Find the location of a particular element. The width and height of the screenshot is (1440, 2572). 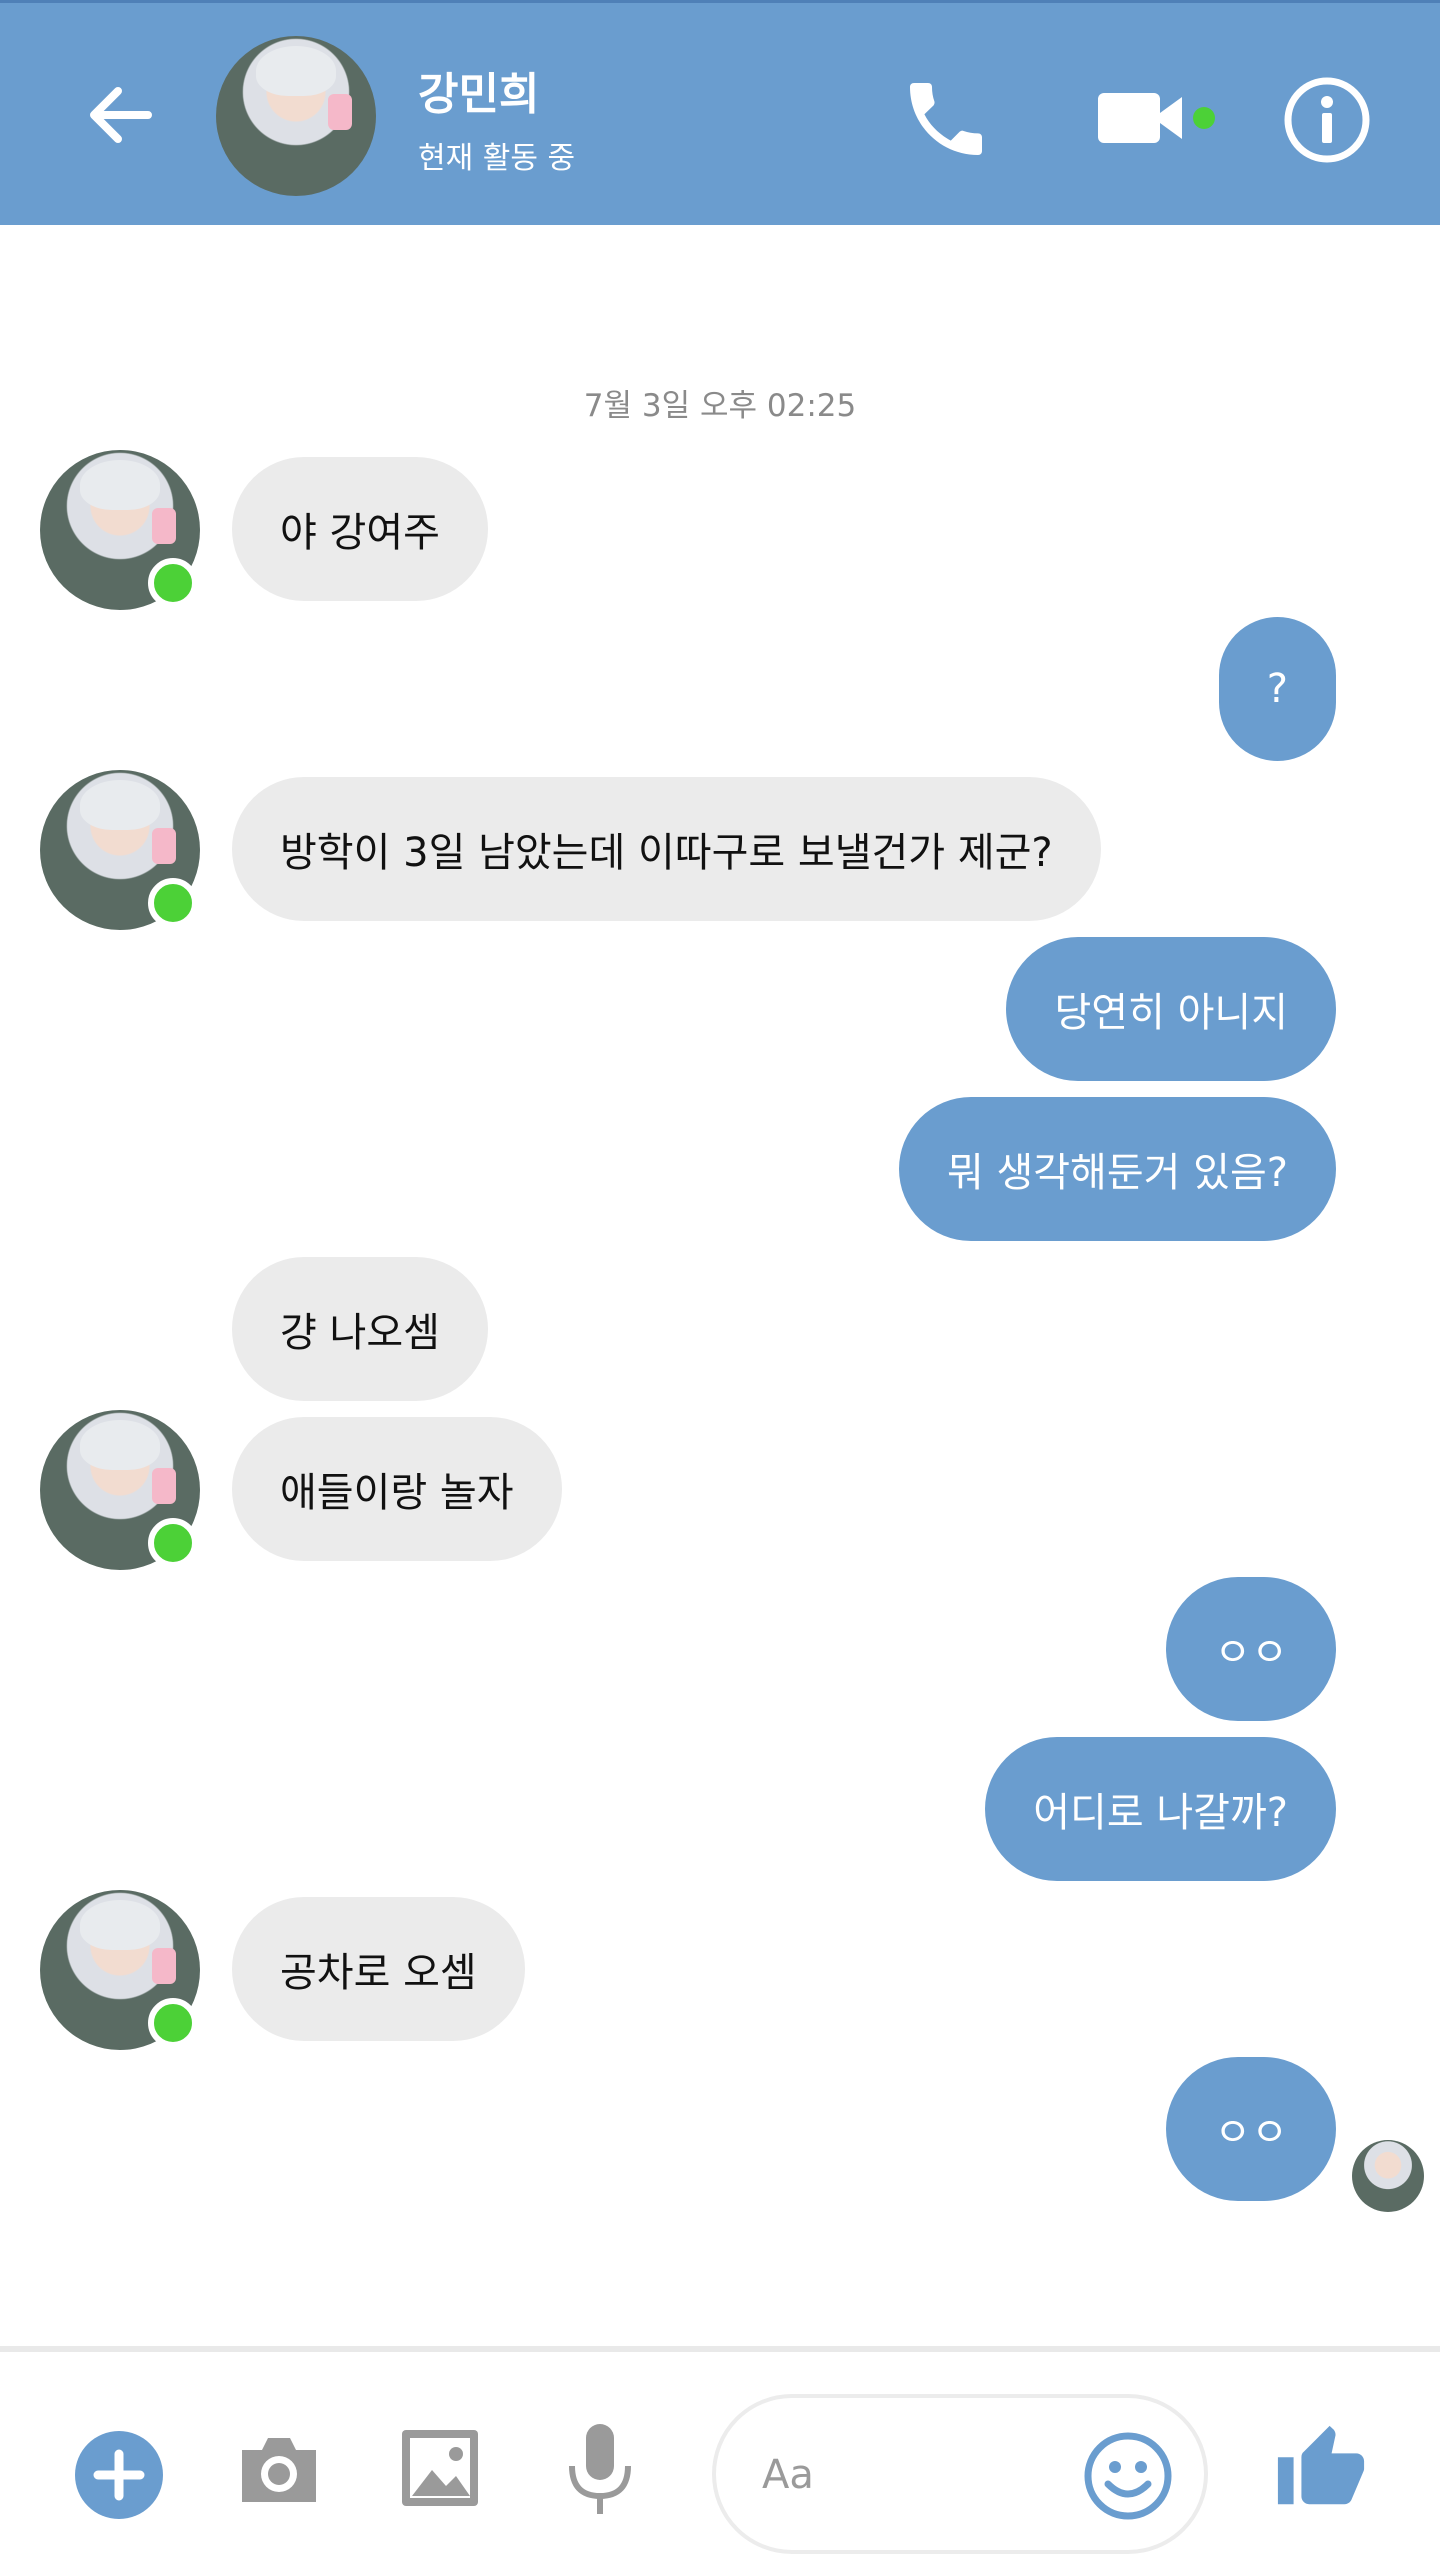

thumbs-up-icon is located at coordinates (1321, 2469).